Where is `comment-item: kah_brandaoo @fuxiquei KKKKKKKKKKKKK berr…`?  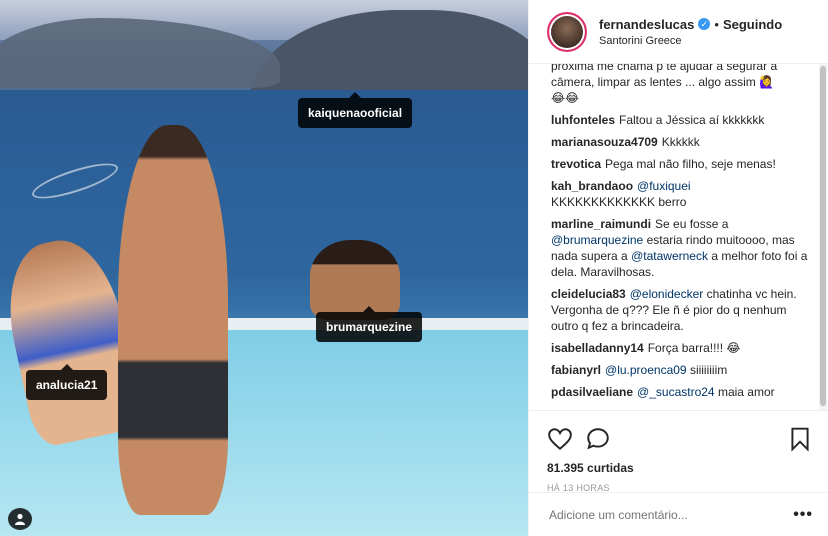 comment-item: kah_brandaoo @fuxiquei KKKKKKKKKKKKK berr… is located at coordinates (682, 194).